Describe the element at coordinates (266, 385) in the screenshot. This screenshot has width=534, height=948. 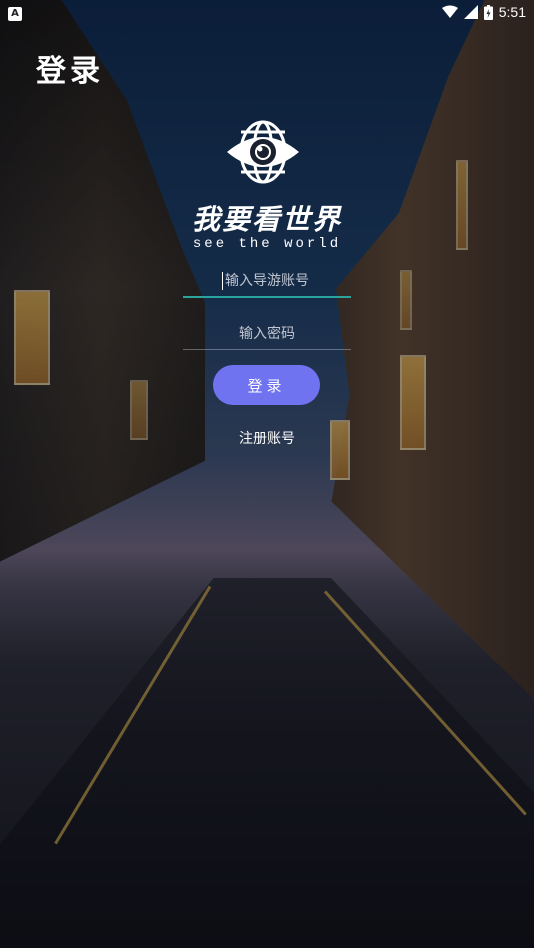
I see `login-button: 登录` at that location.